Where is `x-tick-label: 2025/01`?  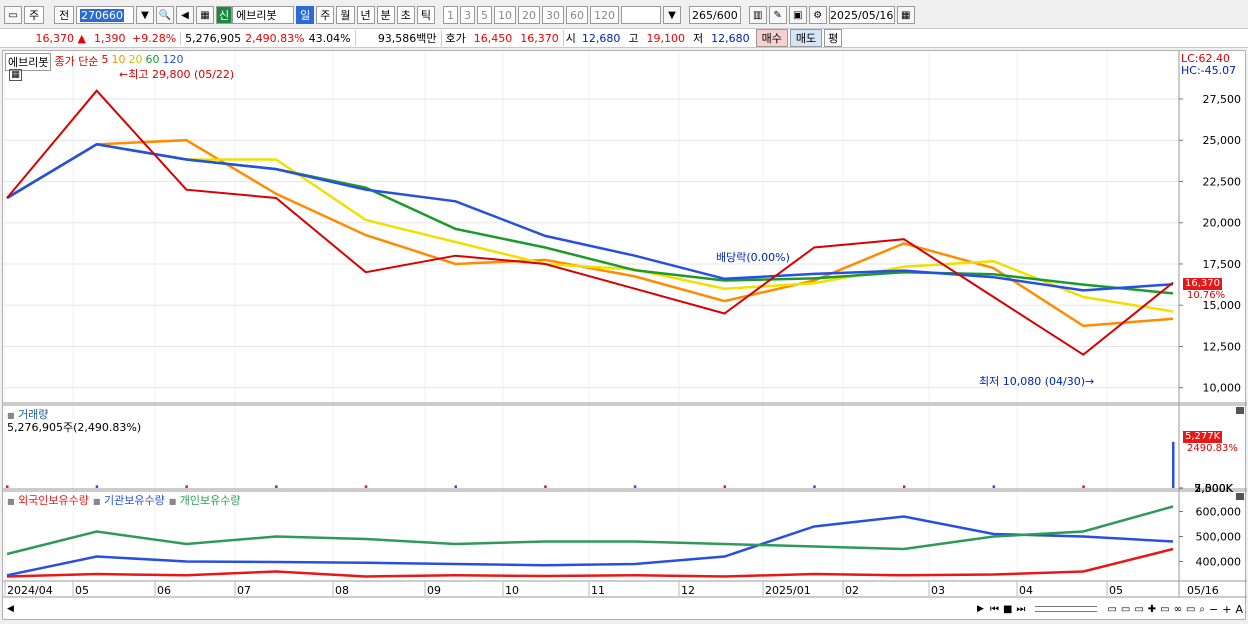
x-tick-label: 2025/01 is located at coordinates (788, 590).